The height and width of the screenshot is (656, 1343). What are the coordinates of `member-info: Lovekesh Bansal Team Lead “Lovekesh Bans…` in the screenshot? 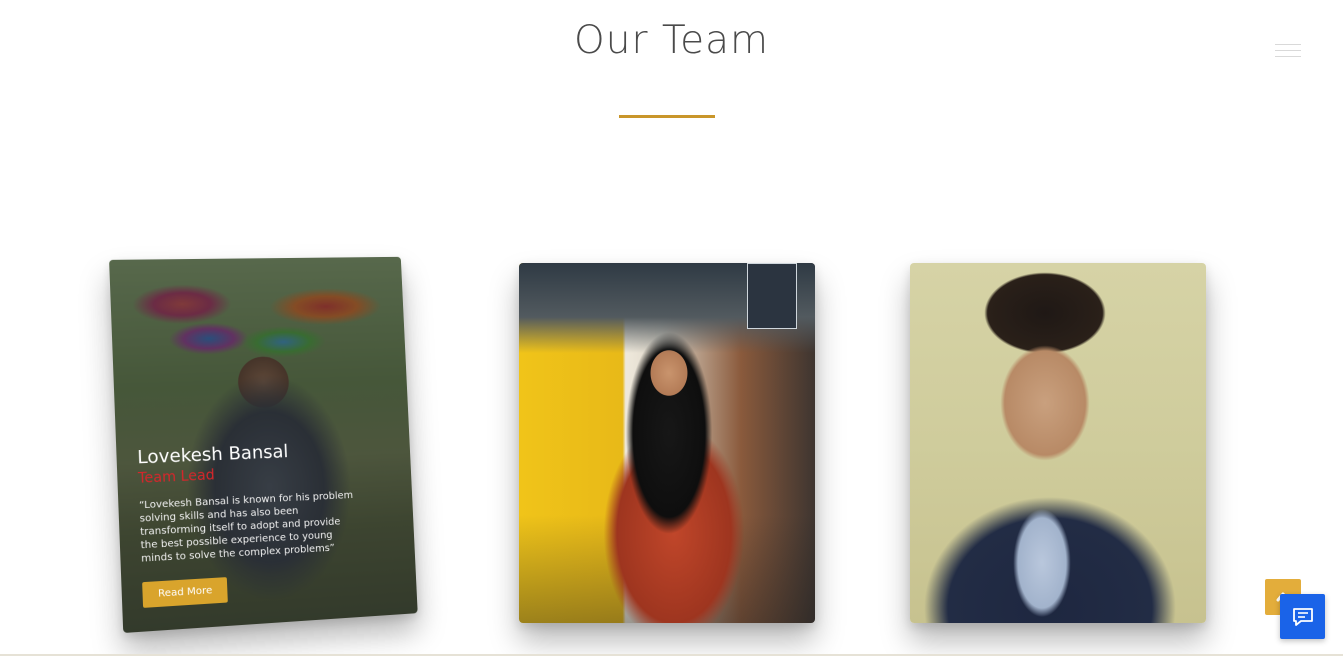 It's located at (255, 523).